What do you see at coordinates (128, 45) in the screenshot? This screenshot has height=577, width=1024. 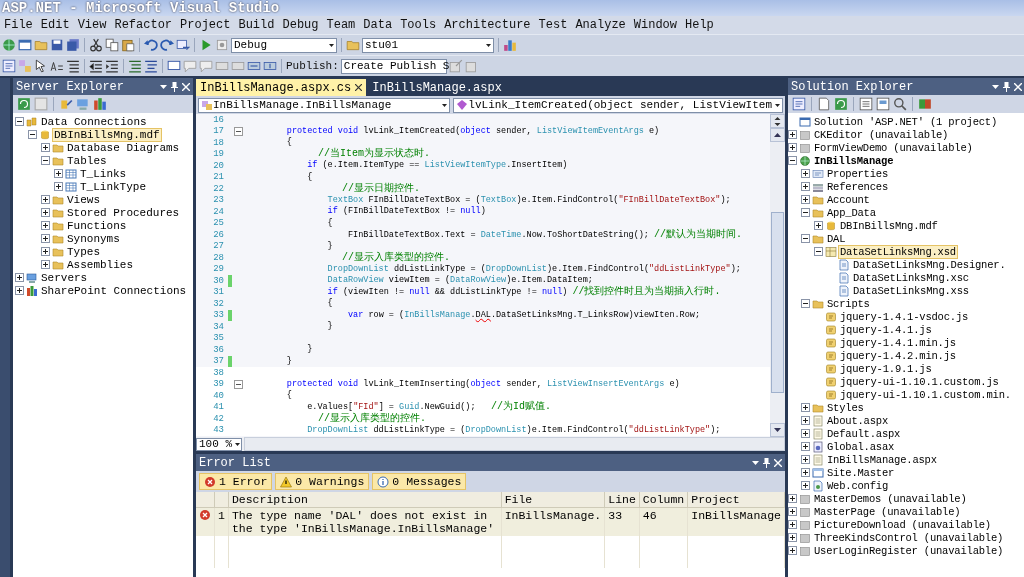 I see `paste-icon` at bounding box center [128, 45].